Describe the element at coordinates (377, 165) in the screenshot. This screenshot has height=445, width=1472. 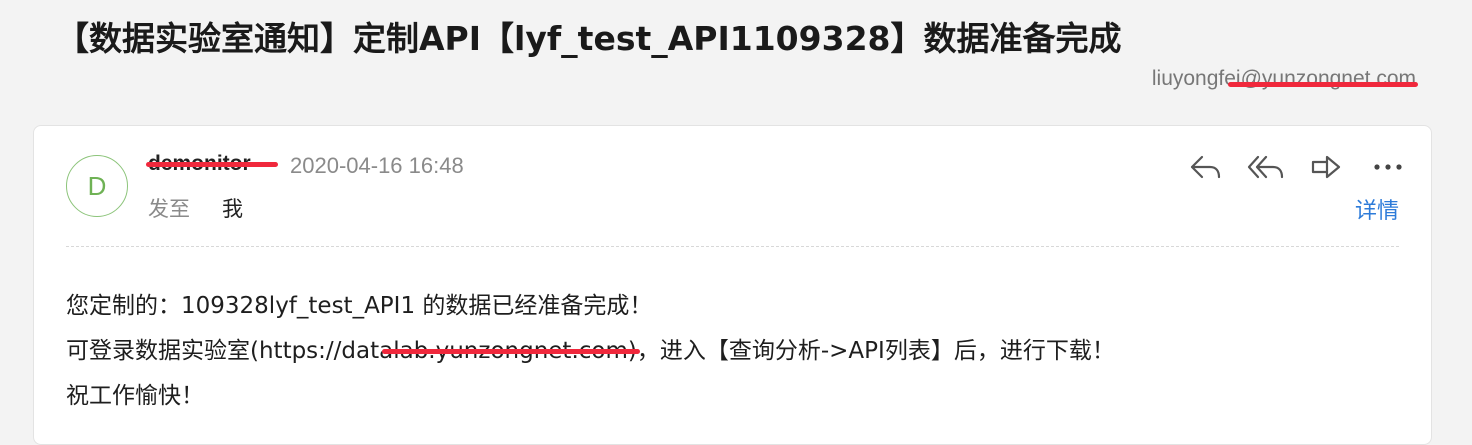
I see `sent-timestamp: 2020-04-16 16:48` at that location.